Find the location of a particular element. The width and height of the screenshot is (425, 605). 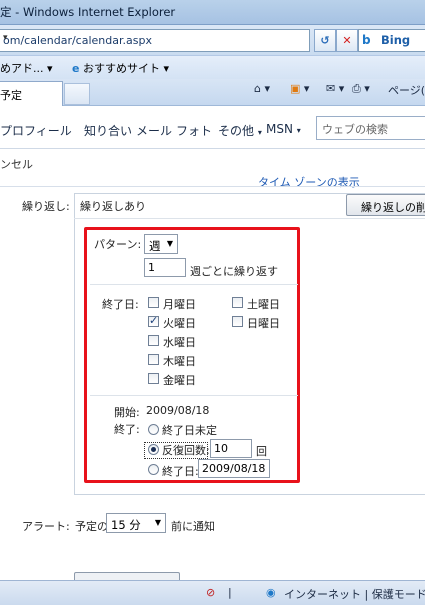

end-date-input: 2009/08/18 is located at coordinates (234, 468).